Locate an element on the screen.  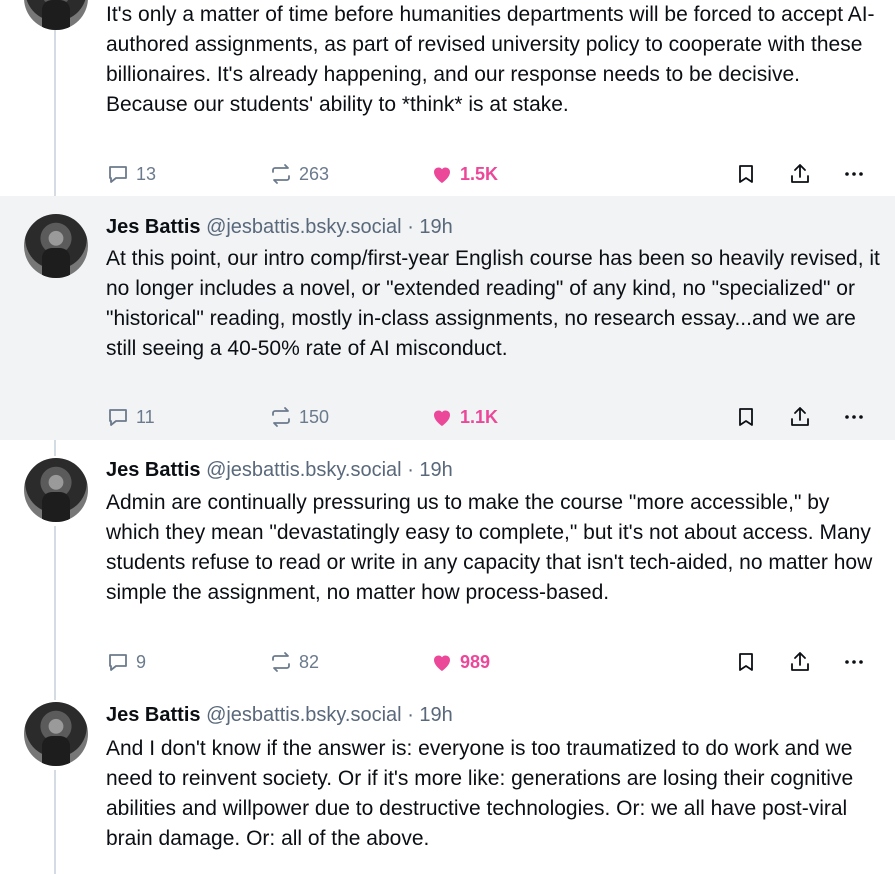
post-actions: 11 150 1.1K is located at coordinates (486, 417).